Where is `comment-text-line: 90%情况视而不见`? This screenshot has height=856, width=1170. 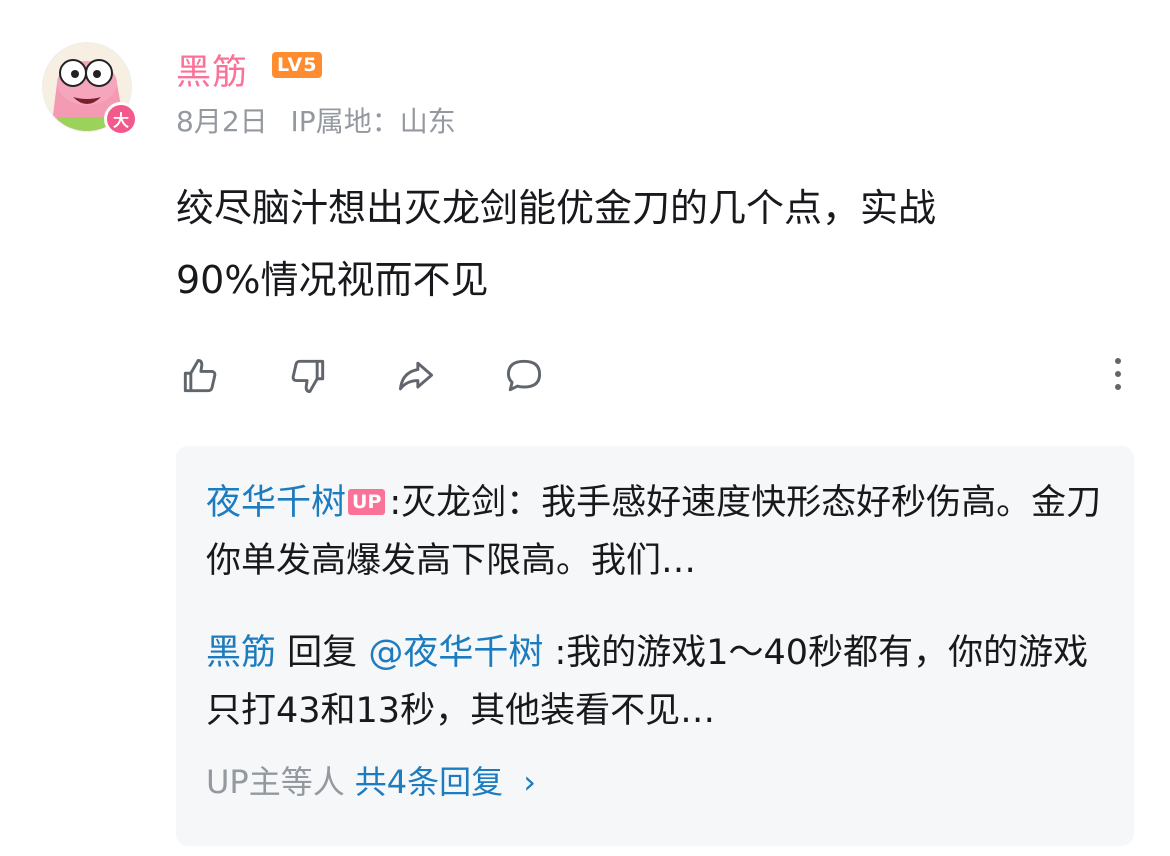 comment-text-line: 90%情况视而不见 is located at coordinates (332, 280).